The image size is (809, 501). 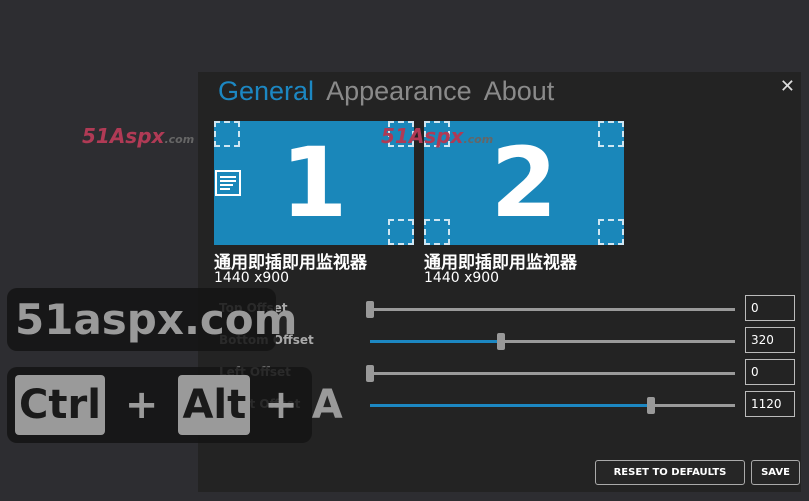 What do you see at coordinates (670, 472) in the screenshot?
I see `reset-to-defaults-button: RESET TO DEFAULTS` at bounding box center [670, 472].